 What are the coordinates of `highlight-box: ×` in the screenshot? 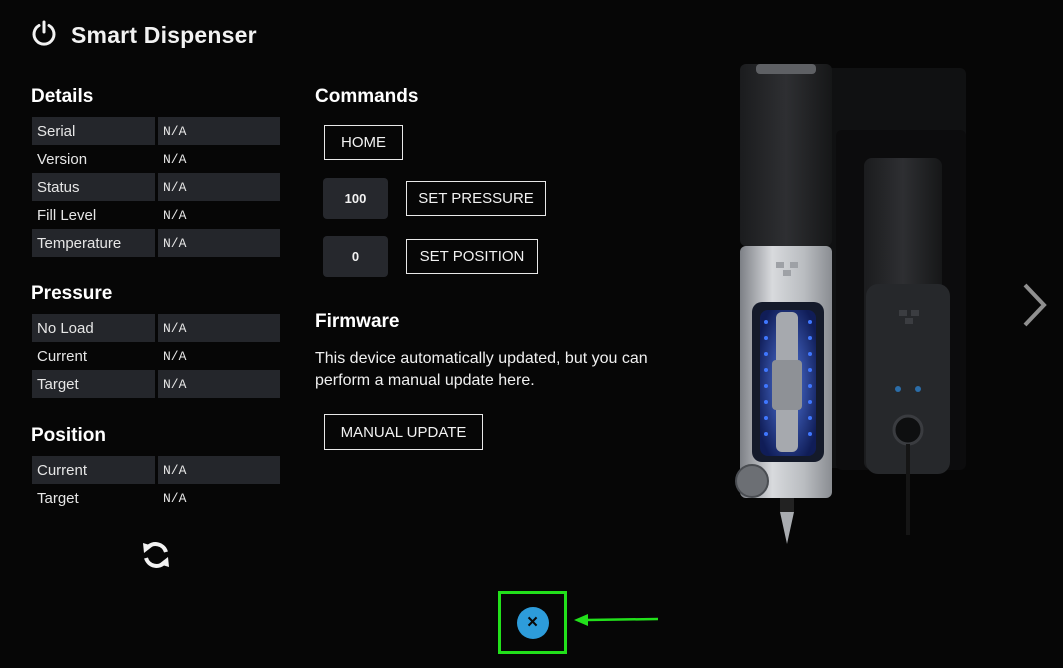 It's located at (532, 622).